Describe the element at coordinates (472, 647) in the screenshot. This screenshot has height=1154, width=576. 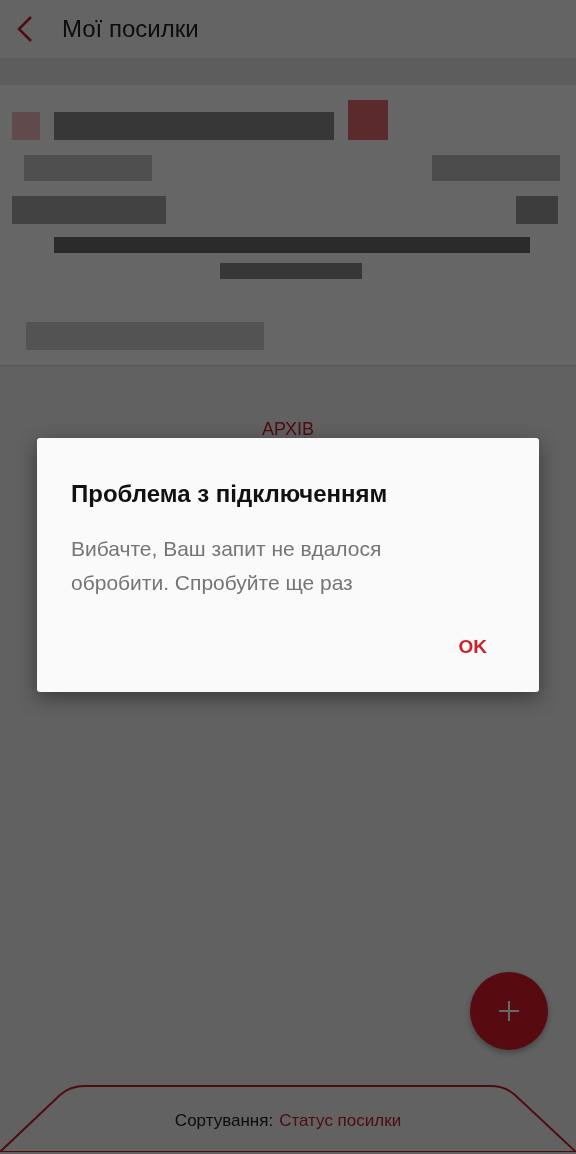
I see `ok-button: OK` at that location.